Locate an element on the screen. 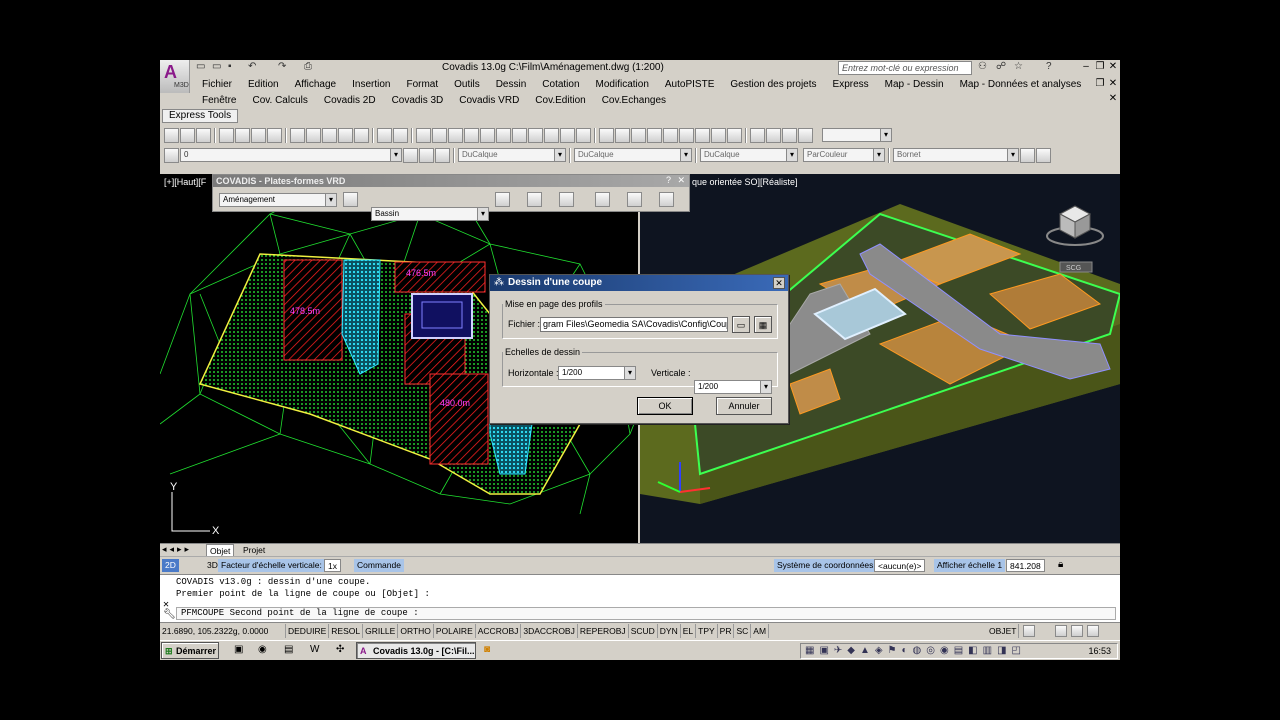  linetype-combo: DuCalque is located at coordinates (633, 155).